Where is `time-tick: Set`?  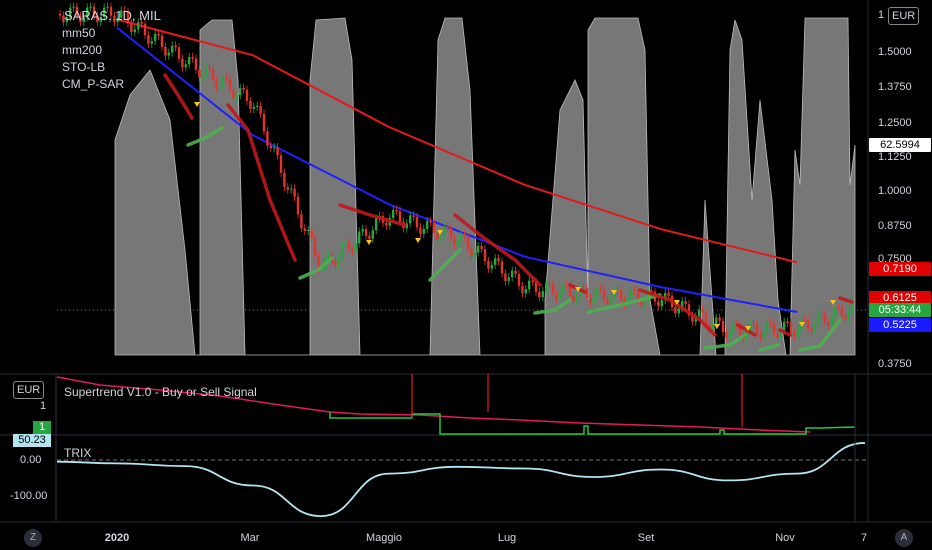
time-tick: Set is located at coordinates (646, 538).